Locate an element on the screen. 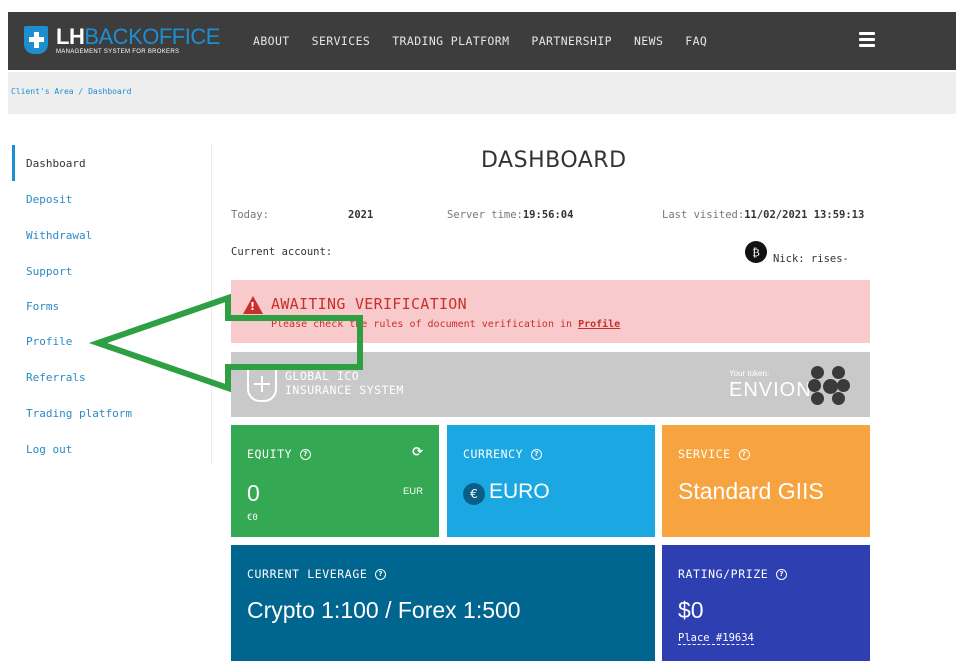 The width and height of the screenshot is (958, 666). sidebar-item-dashboard: Dashboard is located at coordinates (107, 163).